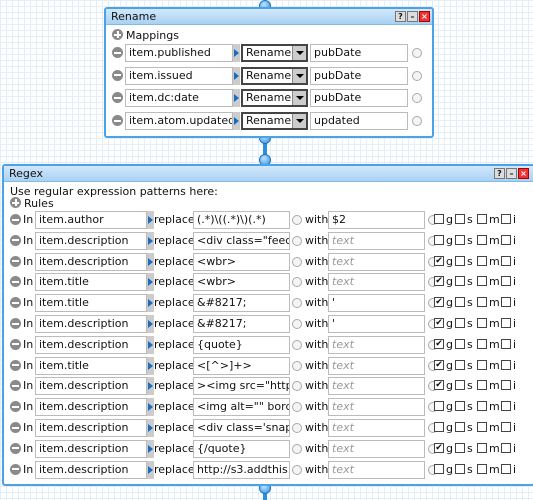 The height and width of the screenshot is (500, 533). Describe the element at coordinates (241, 344) in the screenshot. I see `pattern-input: {quote}` at that location.